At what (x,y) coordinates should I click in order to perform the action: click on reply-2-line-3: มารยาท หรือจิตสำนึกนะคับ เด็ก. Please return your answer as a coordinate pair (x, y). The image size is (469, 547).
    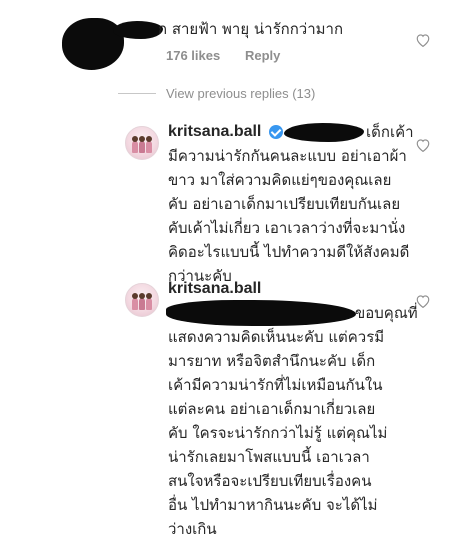
    Looking at the image, I should click on (272, 361).